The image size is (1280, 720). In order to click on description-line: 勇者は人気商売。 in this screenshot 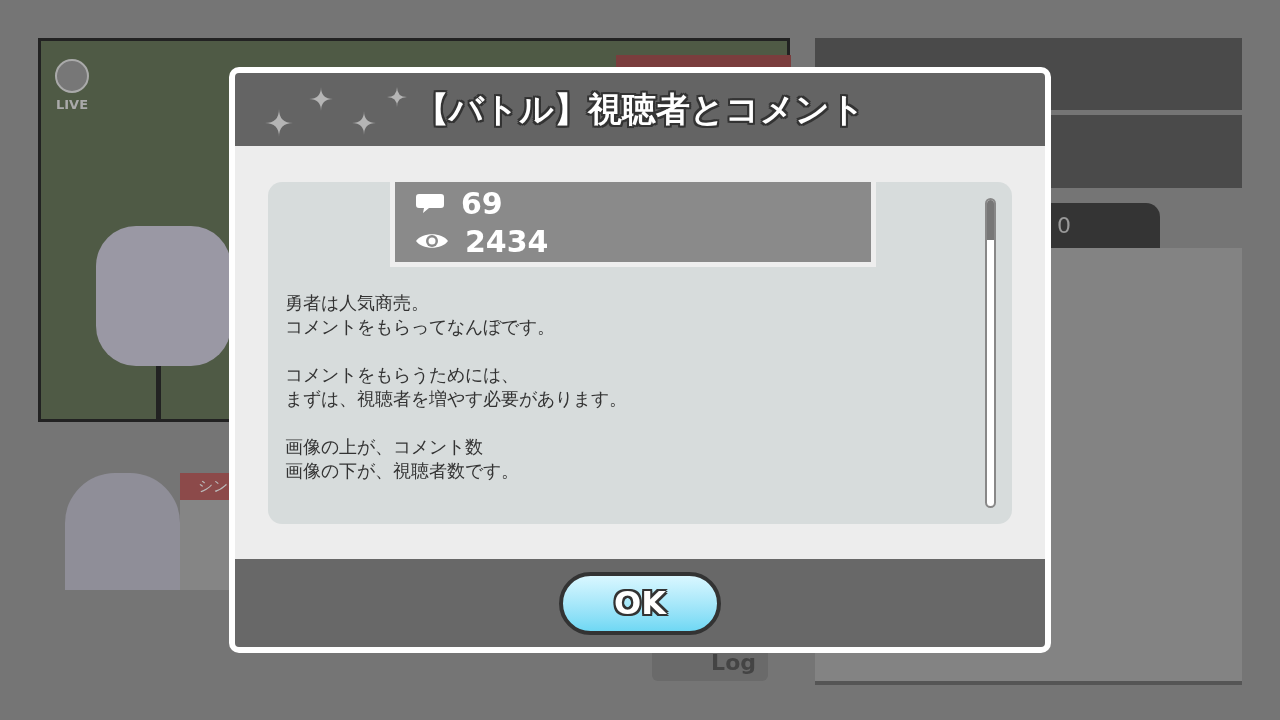, I will do `click(357, 303)`.